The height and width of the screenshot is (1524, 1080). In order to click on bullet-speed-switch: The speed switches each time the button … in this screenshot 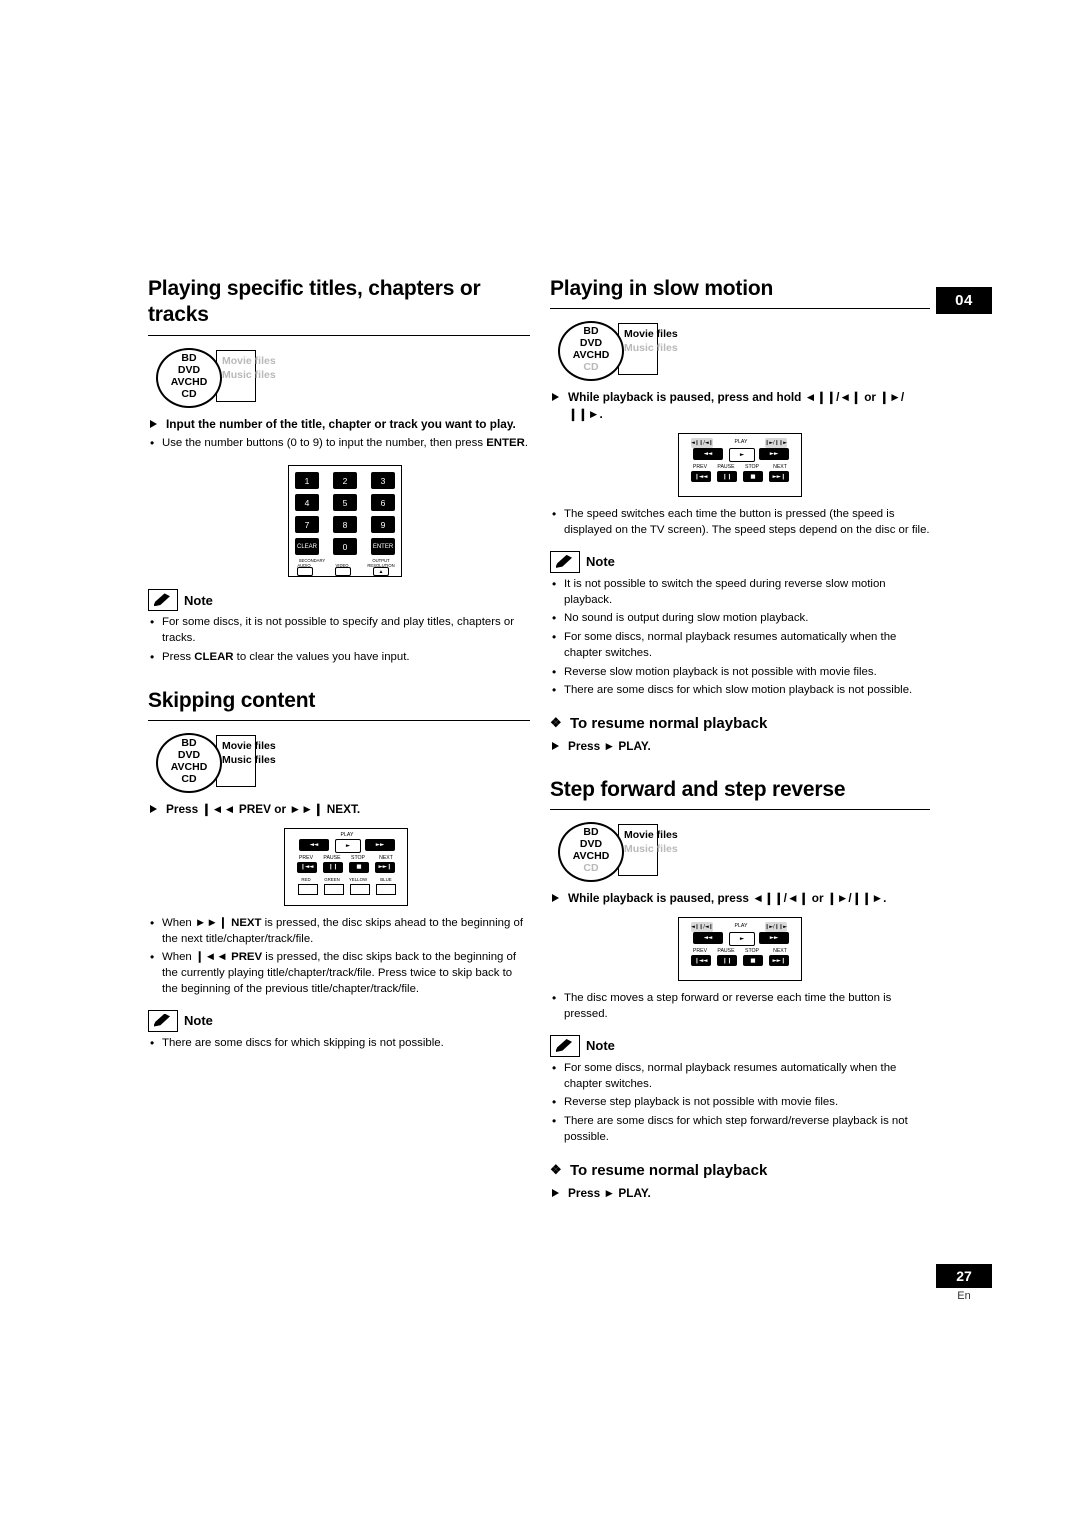, I will do `click(740, 522)`.